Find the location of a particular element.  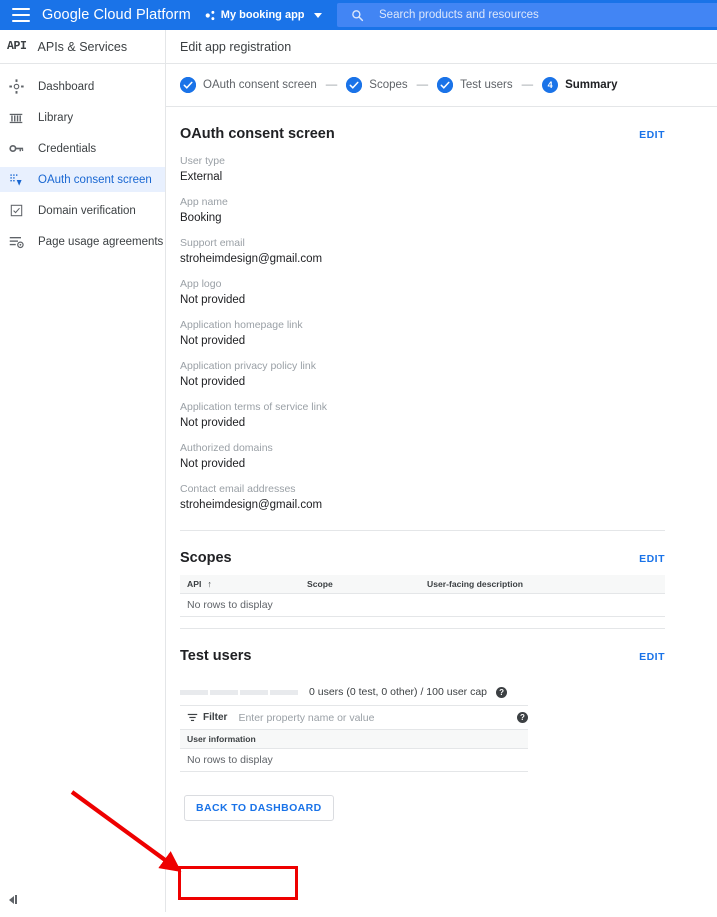

column-header-user-facing-description: User-facing description is located at coordinates (546, 584).